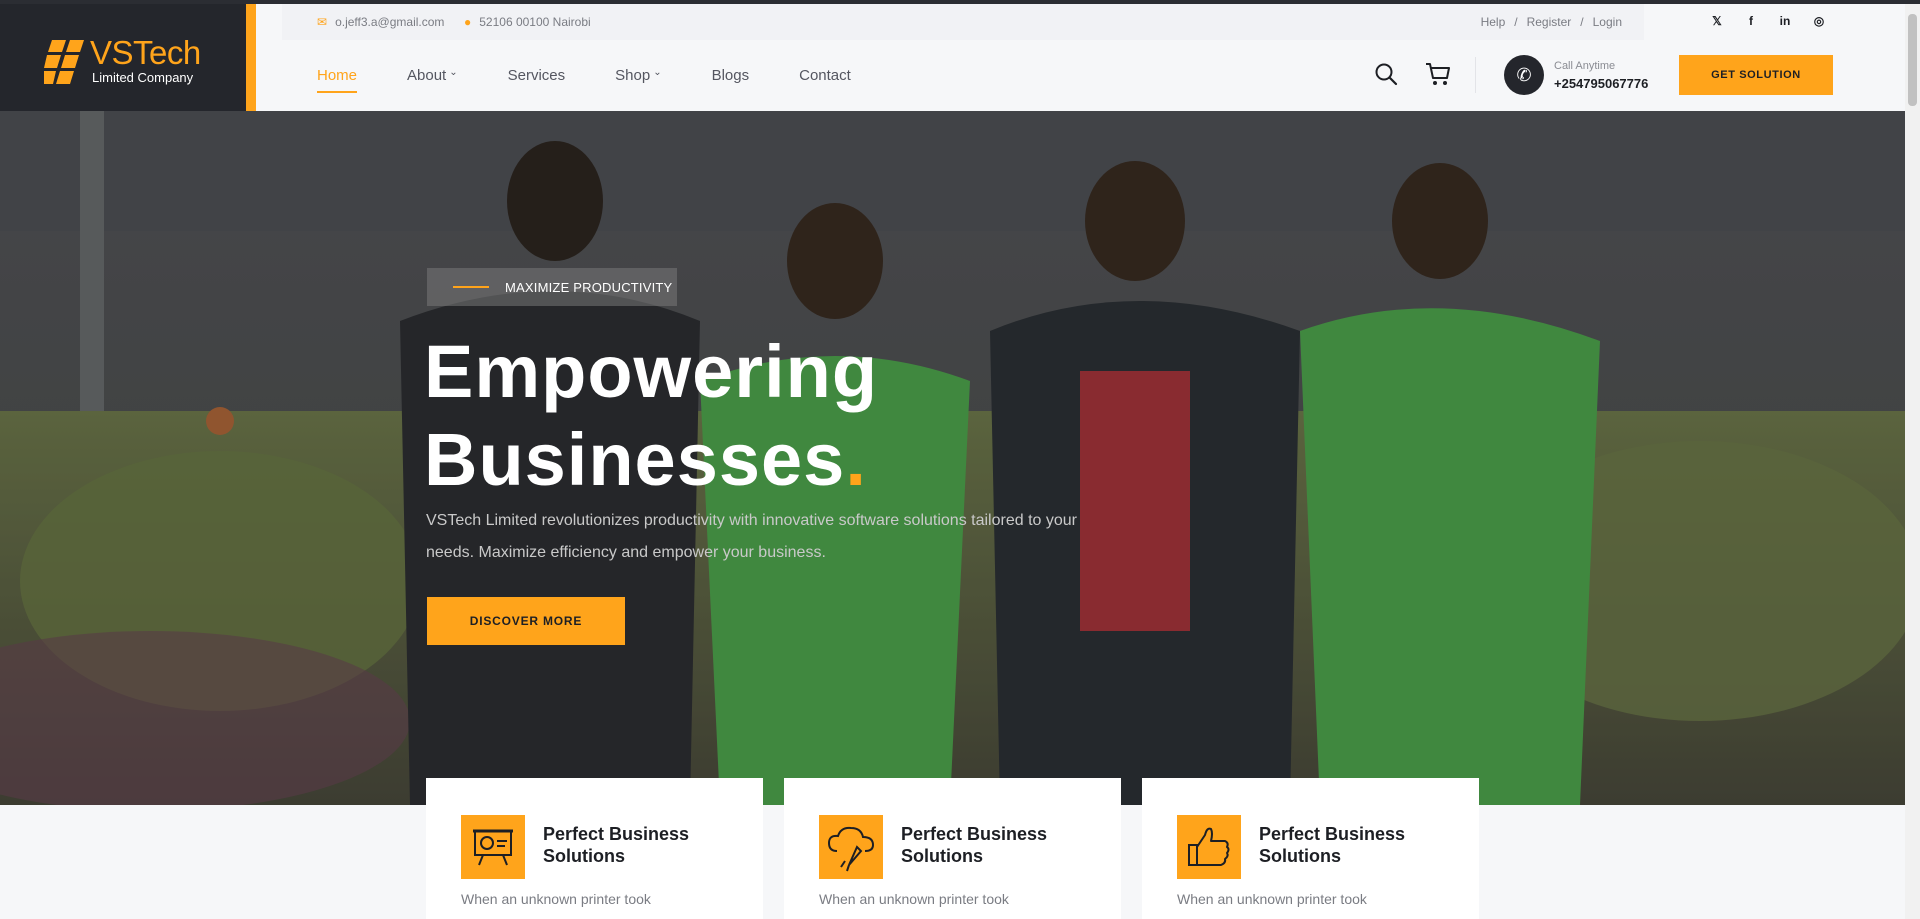 The image size is (1920, 919). Describe the element at coordinates (1756, 75) in the screenshot. I see `get-solution-button: GET SOLUTION` at that location.